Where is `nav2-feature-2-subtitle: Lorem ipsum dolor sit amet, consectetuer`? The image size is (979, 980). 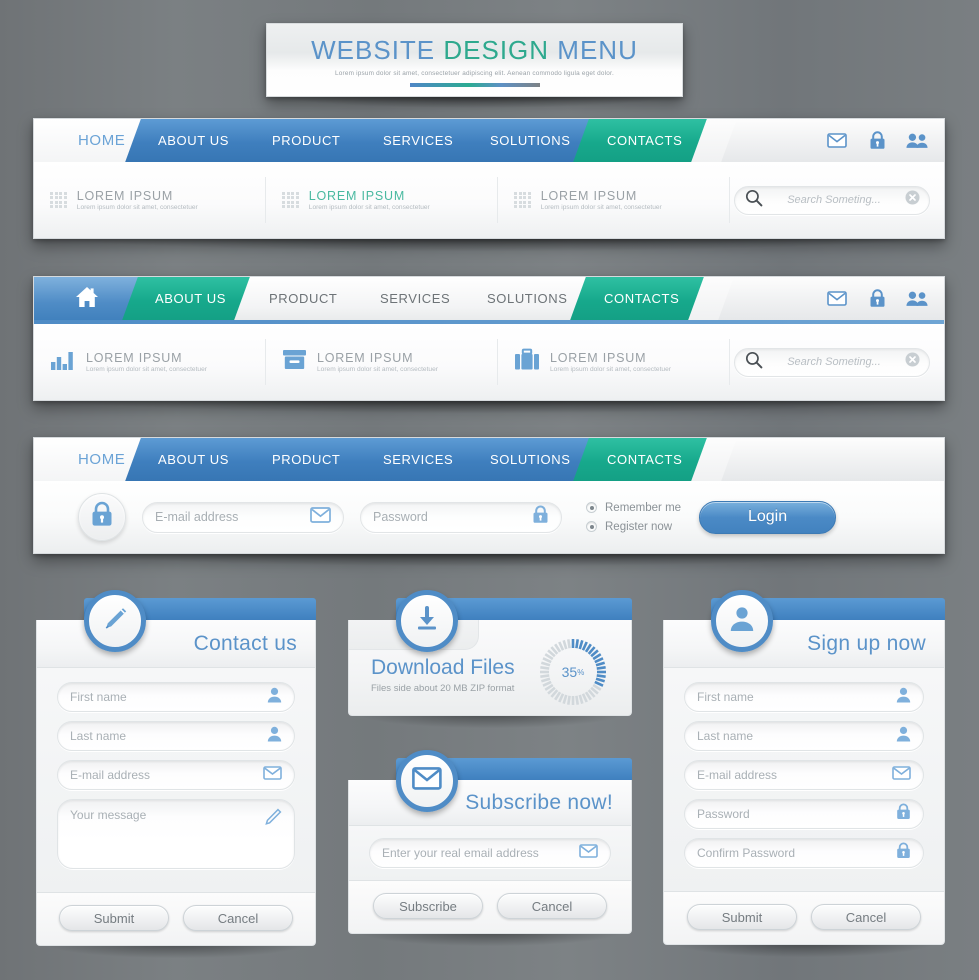
nav2-feature-2-subtitle: Lorem ipsum dolor sit amet, consectetuer is located at coordinates (377, 369).